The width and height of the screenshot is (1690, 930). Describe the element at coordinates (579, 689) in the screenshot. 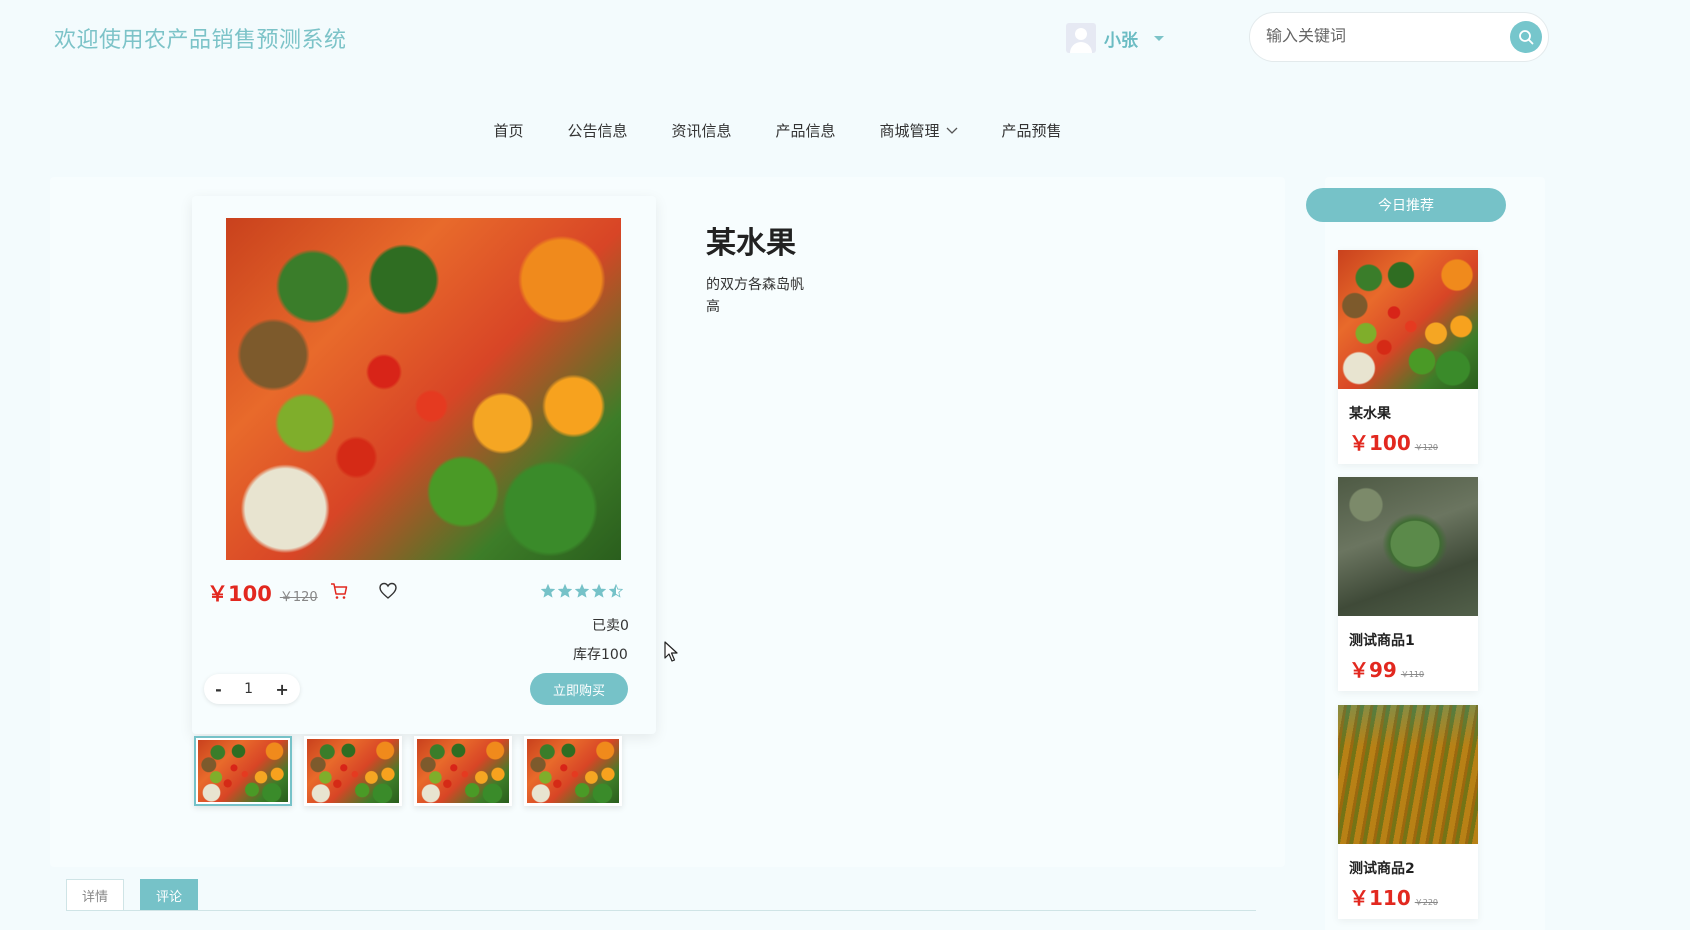

I see `buy-now-button: 立即购买` at that location.